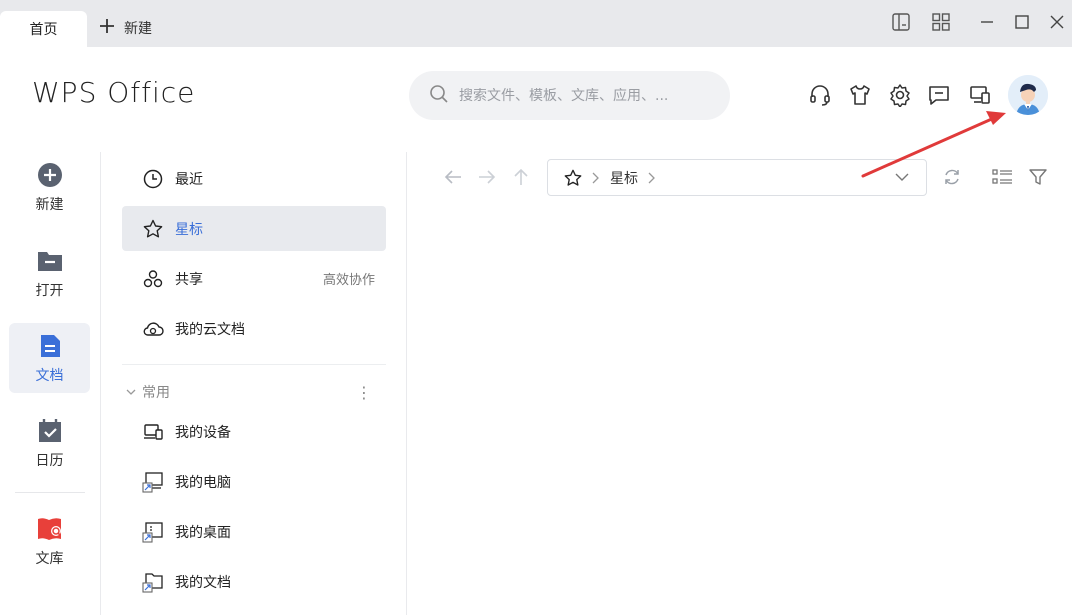  I want to click on collab-link: 高效协作, so click(349, 278).